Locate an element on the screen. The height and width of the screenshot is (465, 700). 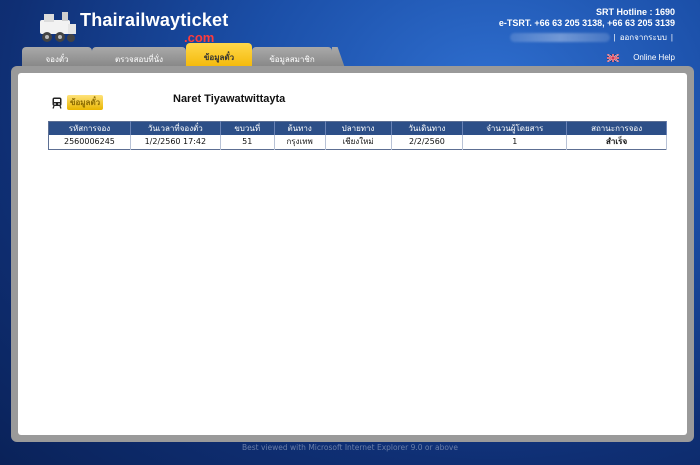
section-title: ข้อมูลตั๋ว is located at coordinates (85, 102).